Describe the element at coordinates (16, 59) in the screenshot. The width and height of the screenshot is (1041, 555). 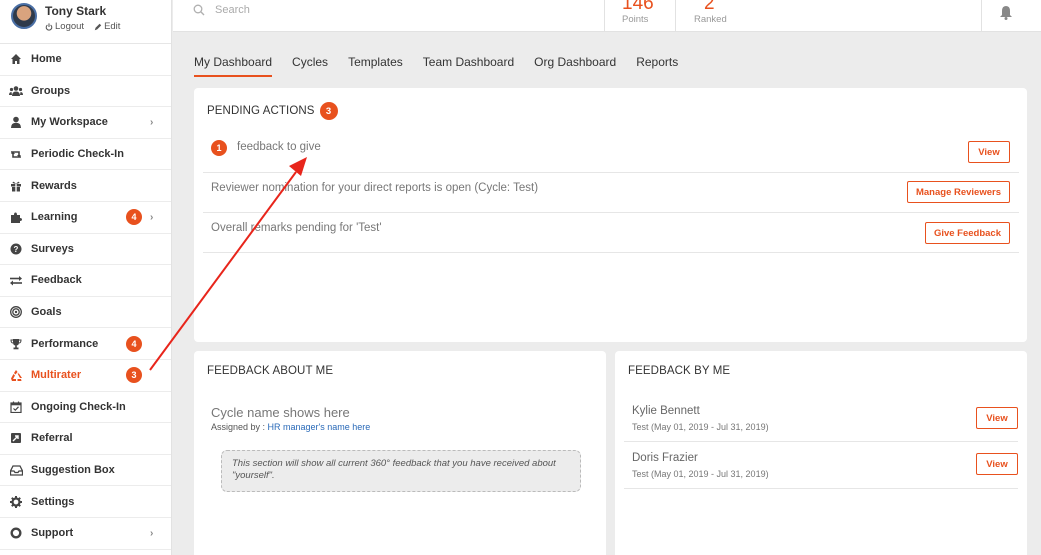
I see `home-icon` at that location.